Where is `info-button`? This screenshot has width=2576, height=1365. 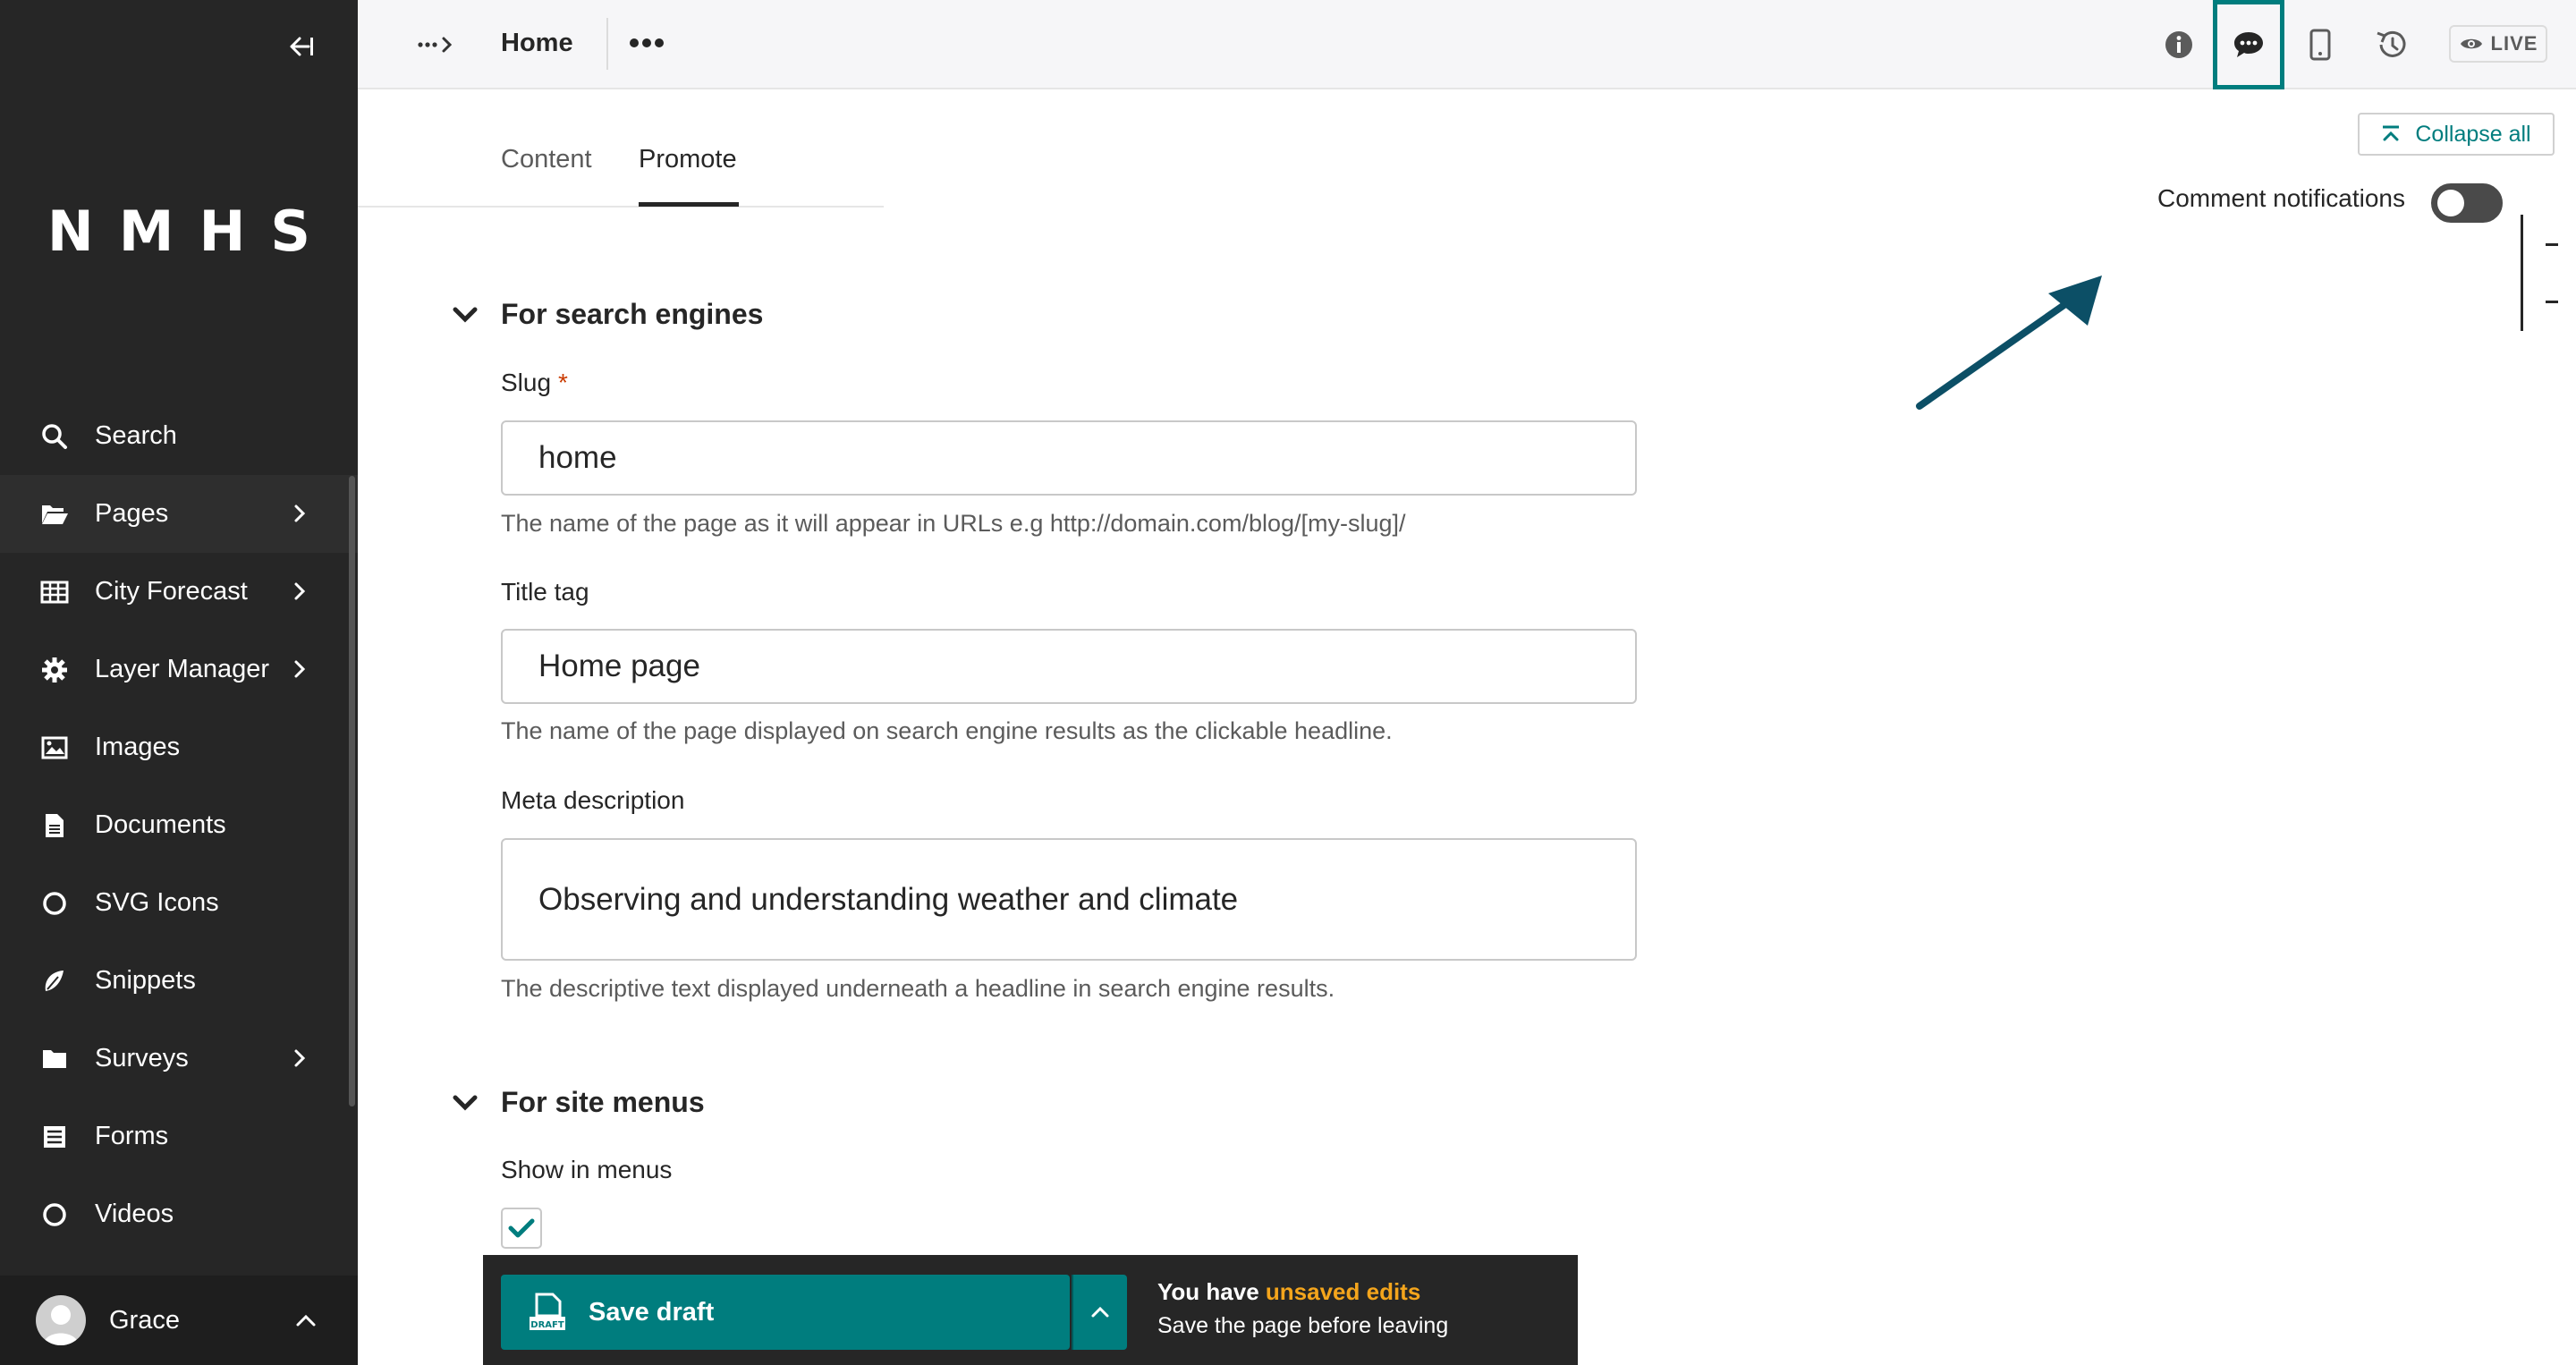 info-button is located at coordinates (2179, 44).